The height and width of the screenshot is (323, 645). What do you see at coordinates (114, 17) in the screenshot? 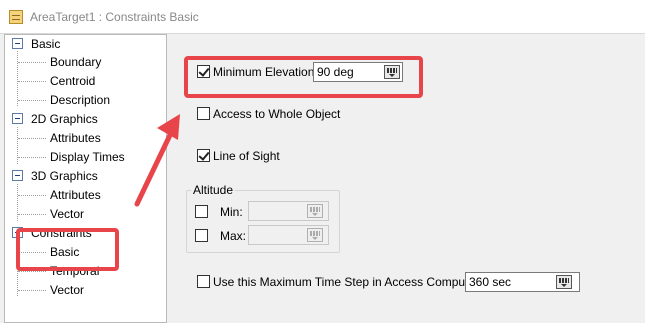
I see `window-title: AreaTarget1 : Constraints Basic` at bounding box center [114, 17].